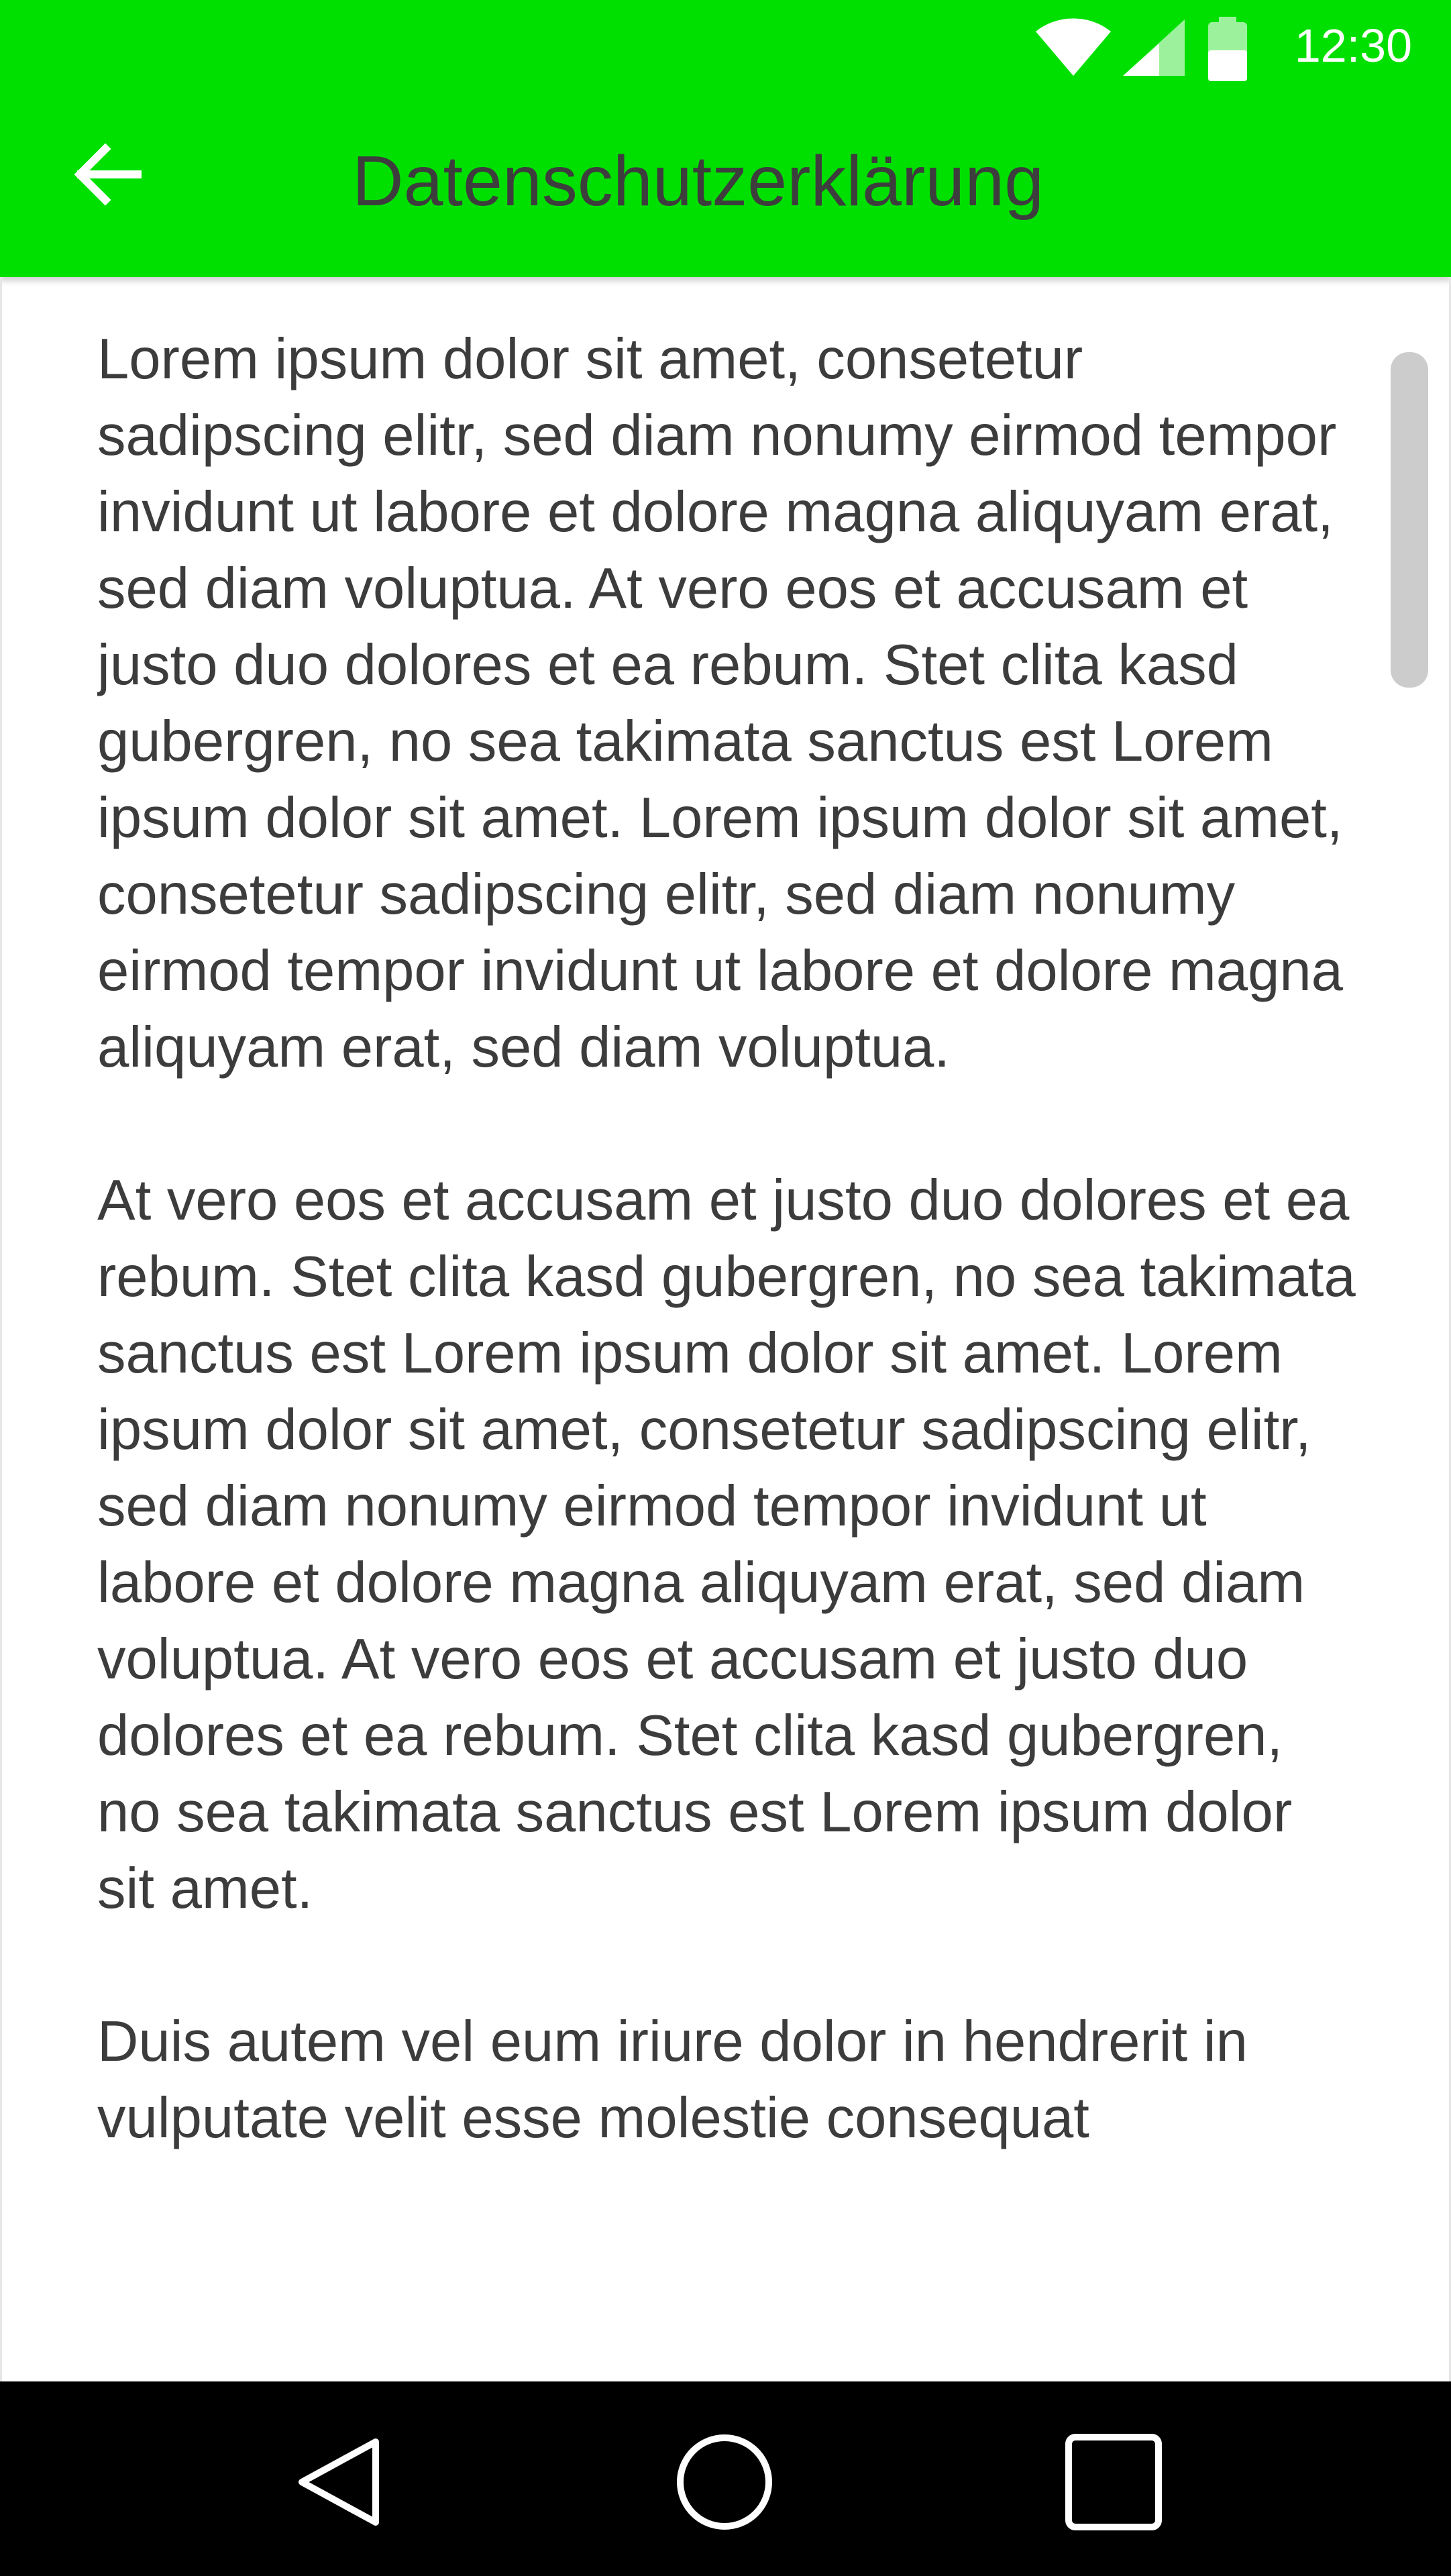  I want to click on nav-recents-icon, so click(1113, 2482).